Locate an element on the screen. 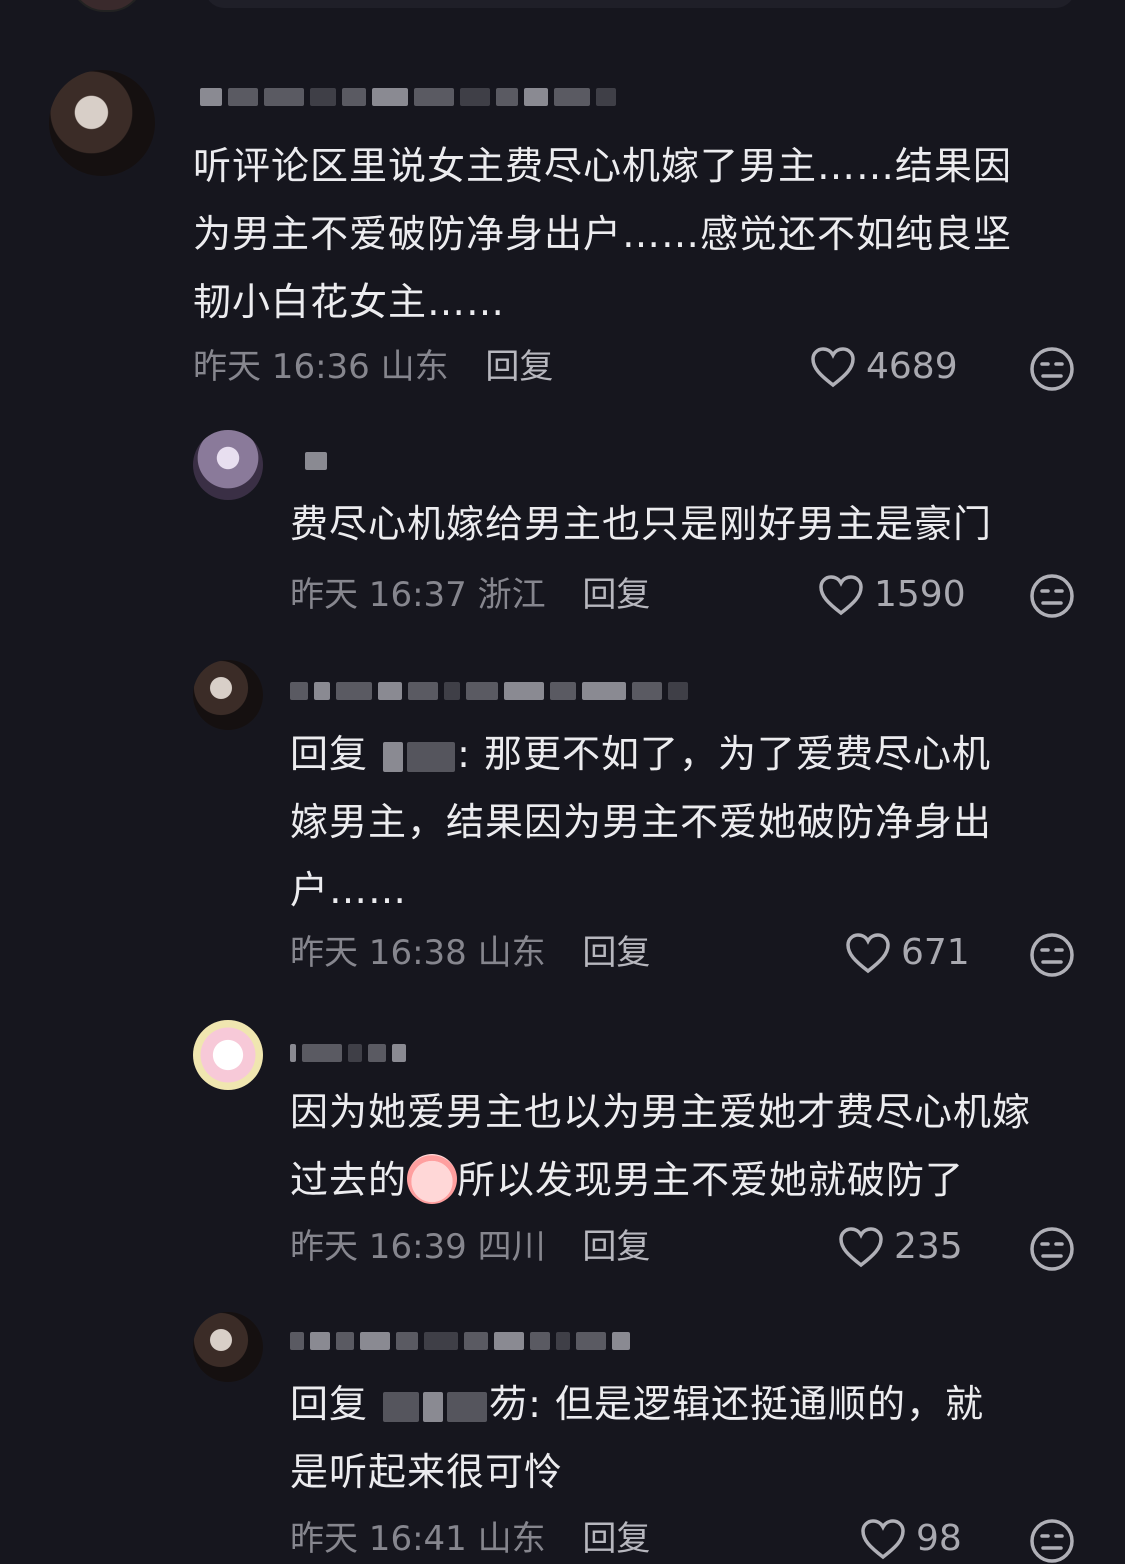 This screenshot has width=1125, height=1564. like-button: 1590 is located at coordinates (892, 595).